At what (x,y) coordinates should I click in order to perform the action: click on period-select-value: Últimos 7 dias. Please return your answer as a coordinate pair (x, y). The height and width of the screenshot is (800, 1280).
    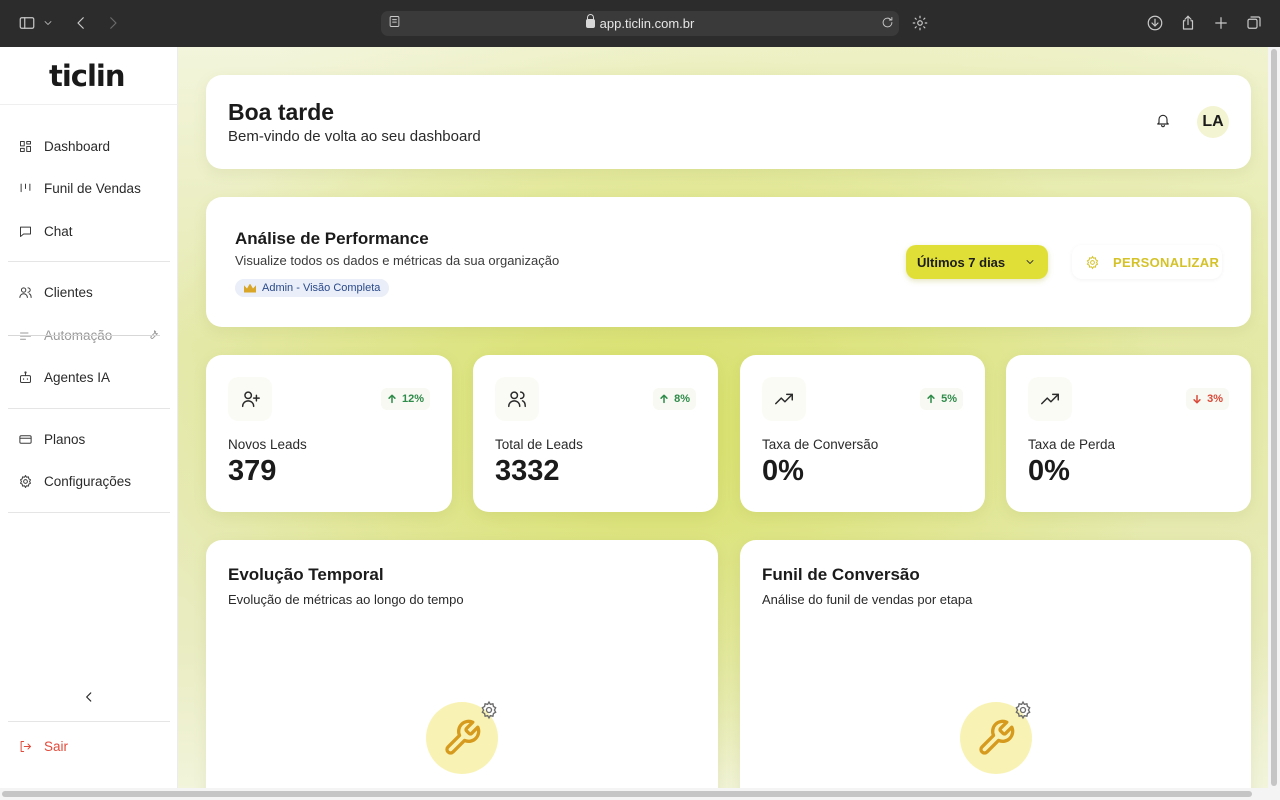
    Looking at the image, I should click on (961, 262).